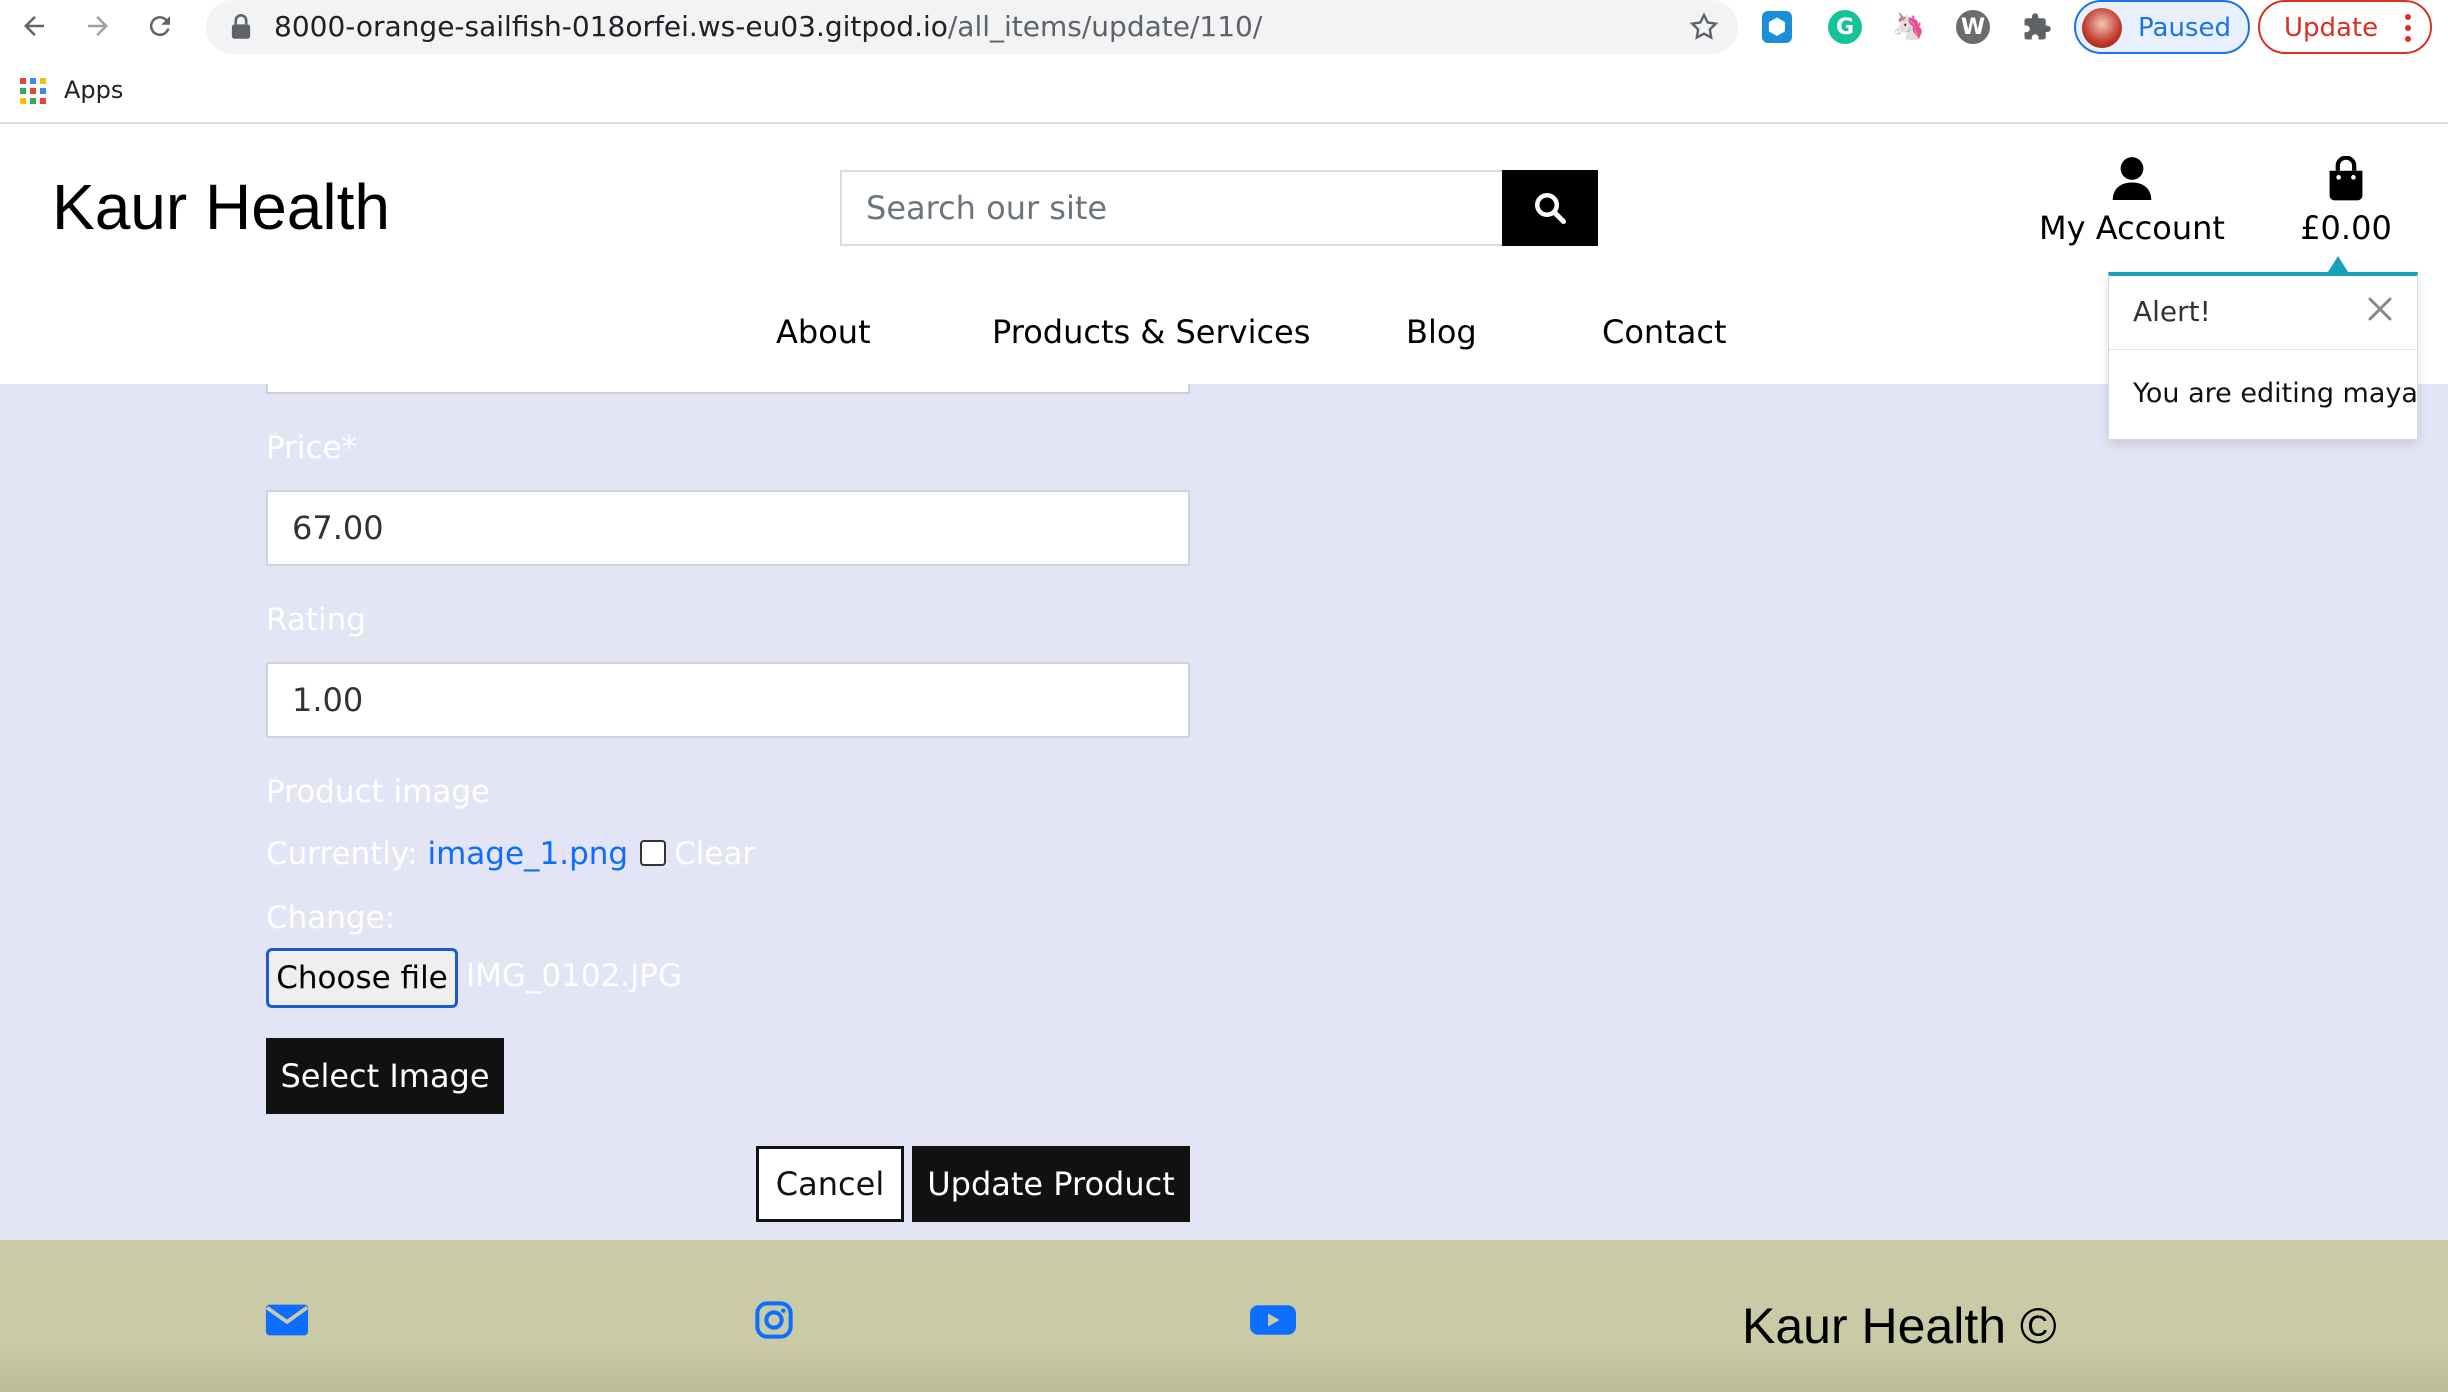 The image size is (2448, 1392). Describe the element at coordinates (1777, 27) in the screenshot. I see `extension-hex-icon: ⬢` at that location.